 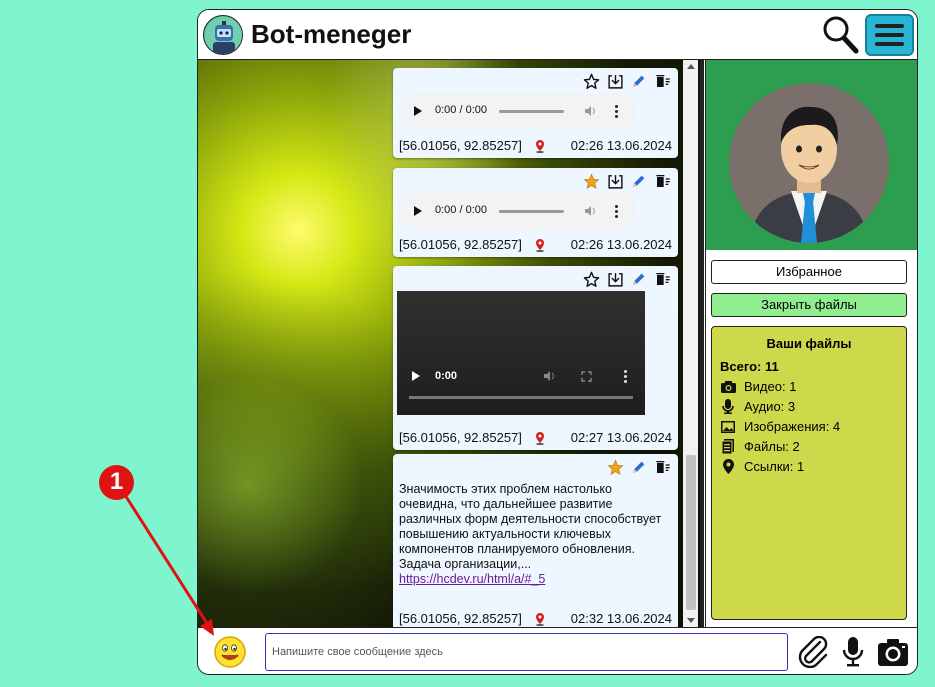 I want to click on file-row-label: Ссылки: 1, so click(x=774, y=466).